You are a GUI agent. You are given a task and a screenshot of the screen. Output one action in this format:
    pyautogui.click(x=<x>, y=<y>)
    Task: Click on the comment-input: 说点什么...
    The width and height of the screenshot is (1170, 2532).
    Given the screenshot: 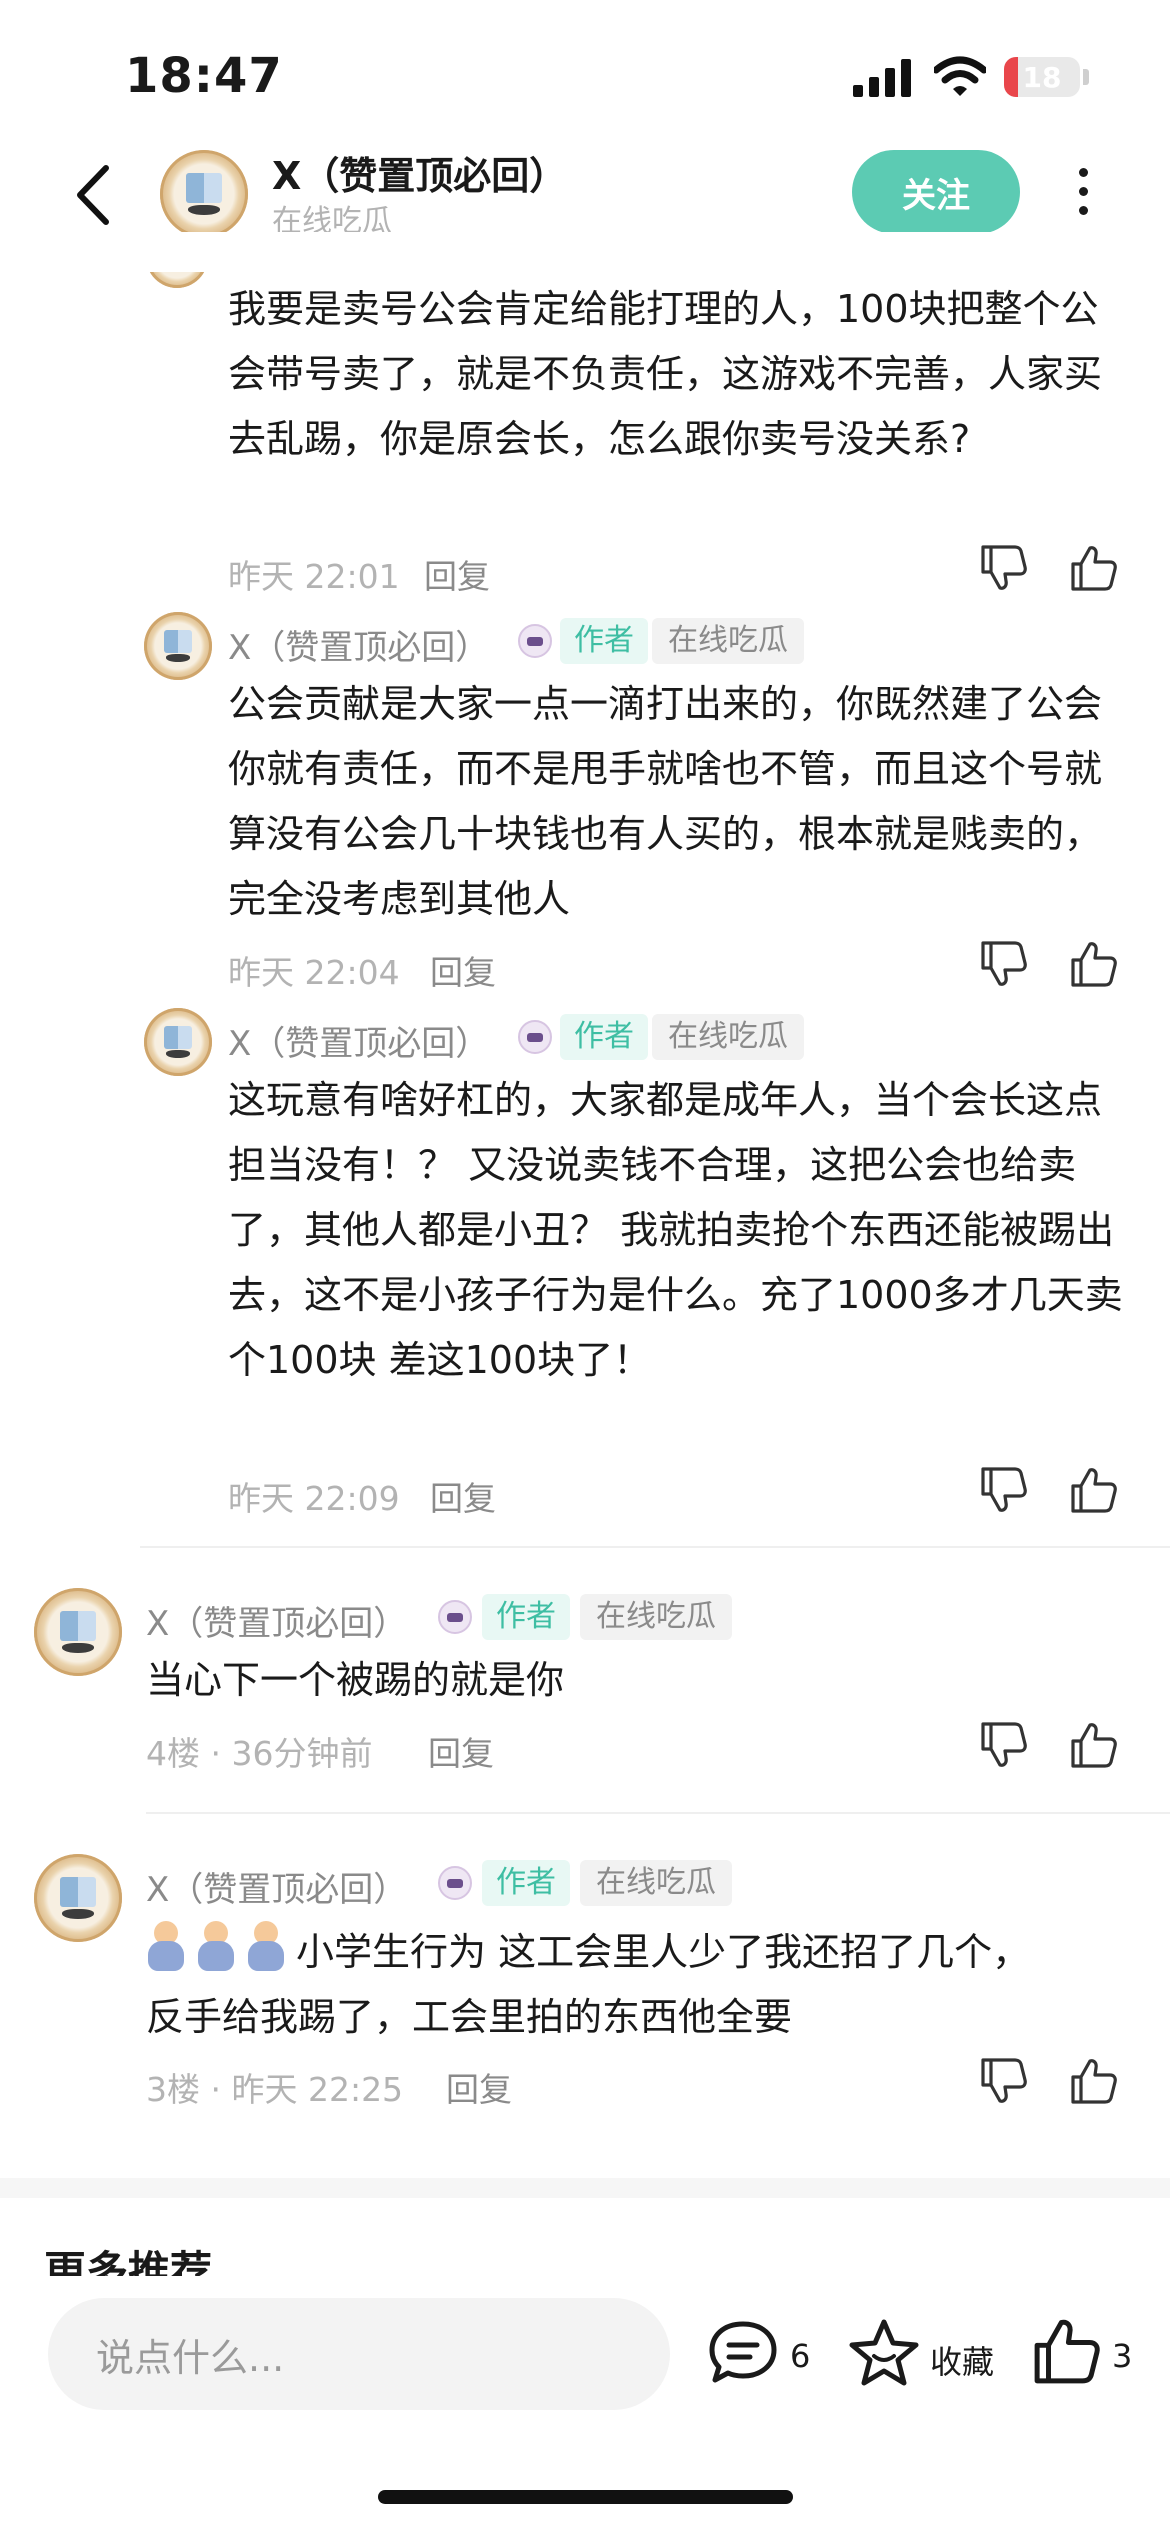 What is the action you would take?
    pyautogui.click(x=359, y=2354)
    